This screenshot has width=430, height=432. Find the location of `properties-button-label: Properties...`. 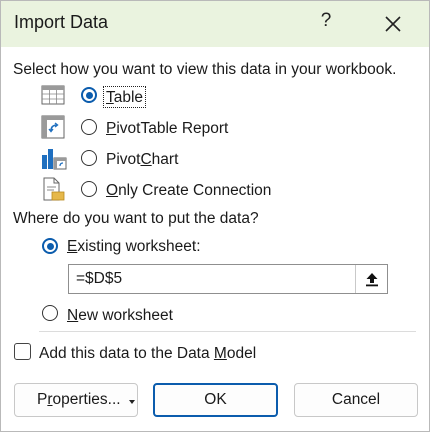

properties-button-label: Properties... is located at coordinates (79, 399).